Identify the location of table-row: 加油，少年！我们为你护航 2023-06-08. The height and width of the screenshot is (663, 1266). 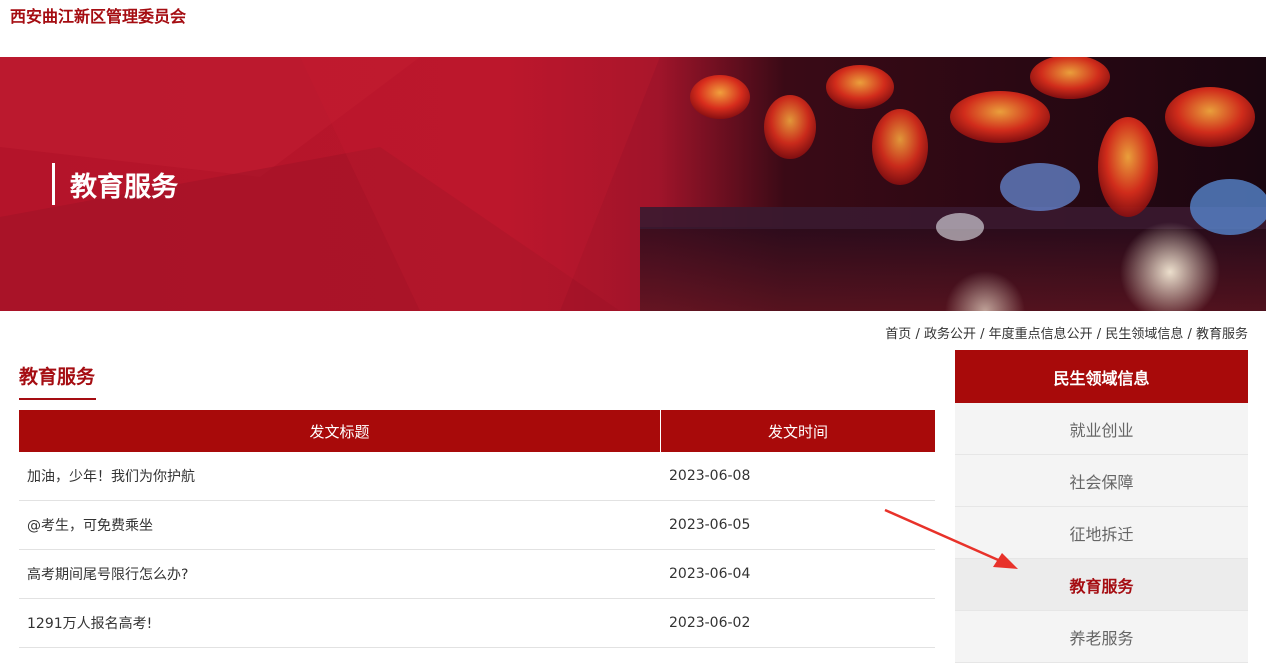
(477, 476).